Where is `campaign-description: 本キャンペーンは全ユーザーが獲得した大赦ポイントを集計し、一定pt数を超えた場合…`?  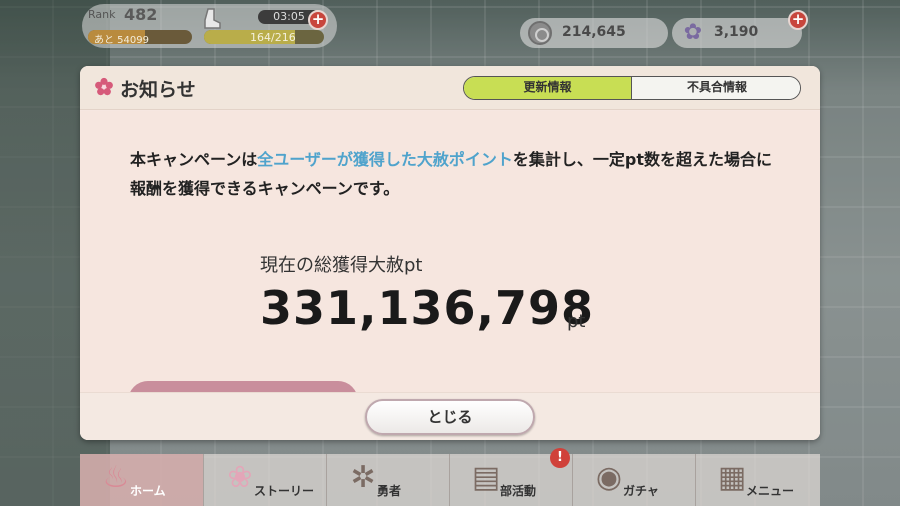
campaign-description: 本キャンペーンは全ユーザーが獲得した大赦ポイントを集計し、一定pt数を超えた場合… is located at coordinates (455, 174).